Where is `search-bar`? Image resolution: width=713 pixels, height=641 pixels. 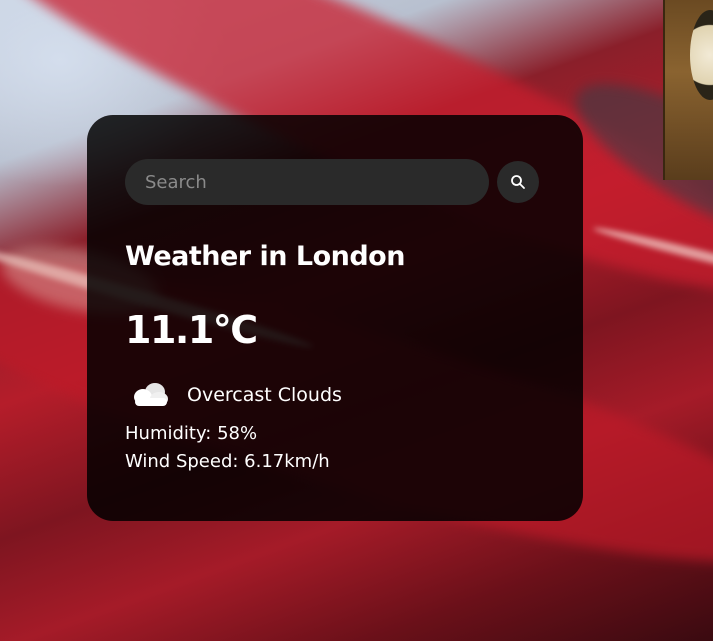 search-bar is located at coordinates (335, 182).